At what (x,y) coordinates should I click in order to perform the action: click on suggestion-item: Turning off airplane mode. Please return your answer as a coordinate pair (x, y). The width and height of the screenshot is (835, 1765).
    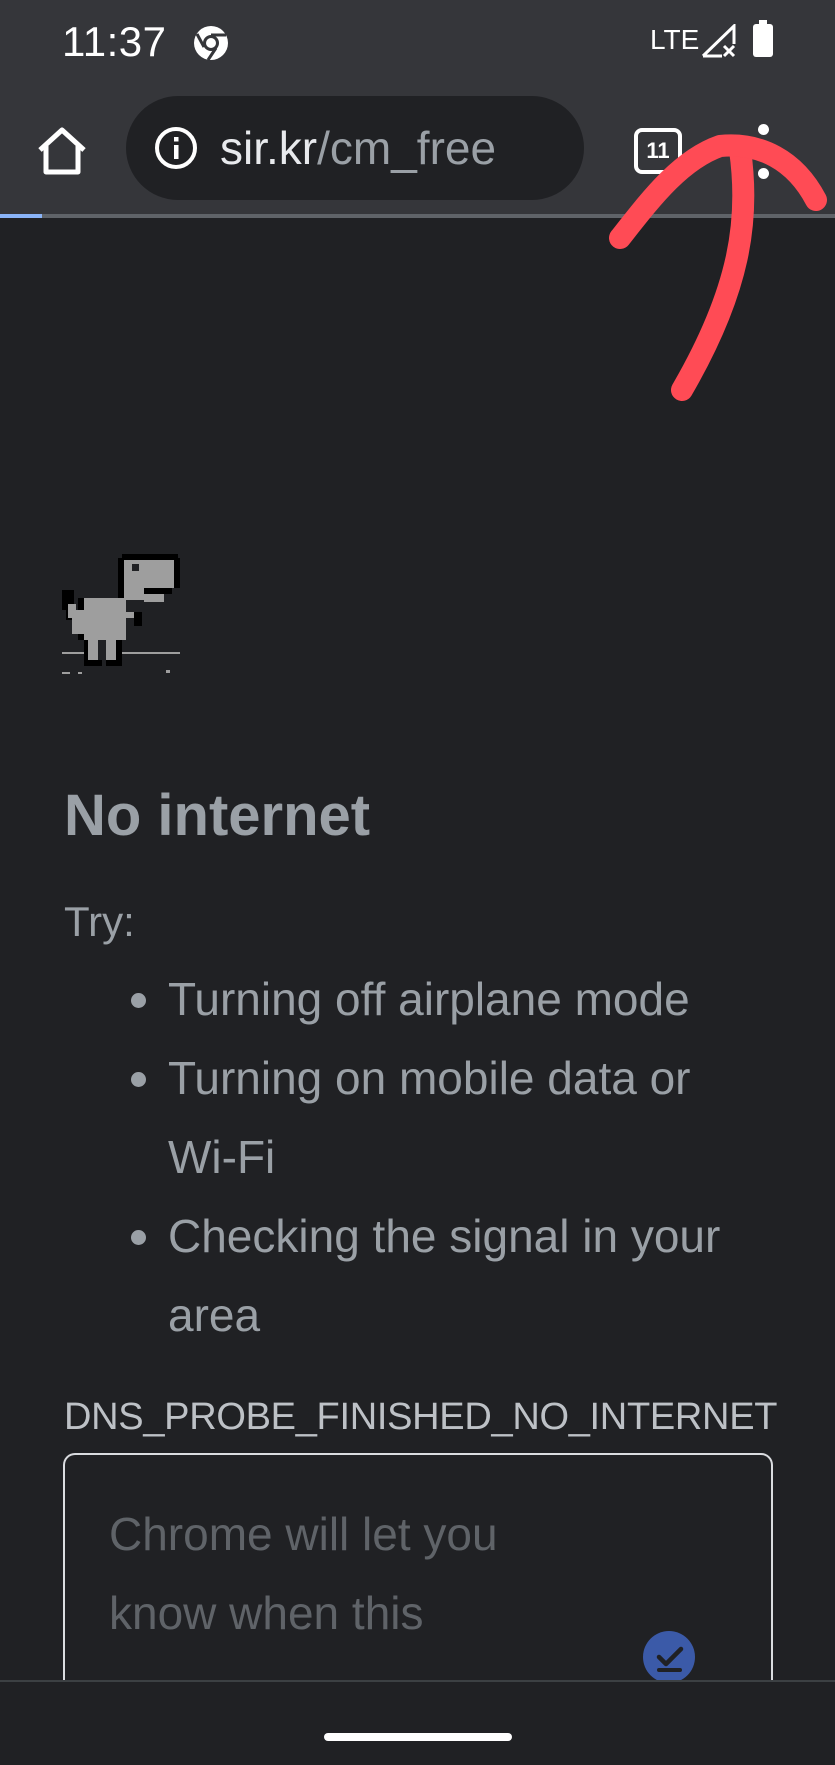
    Looking at the image, I should click on (448, 999).